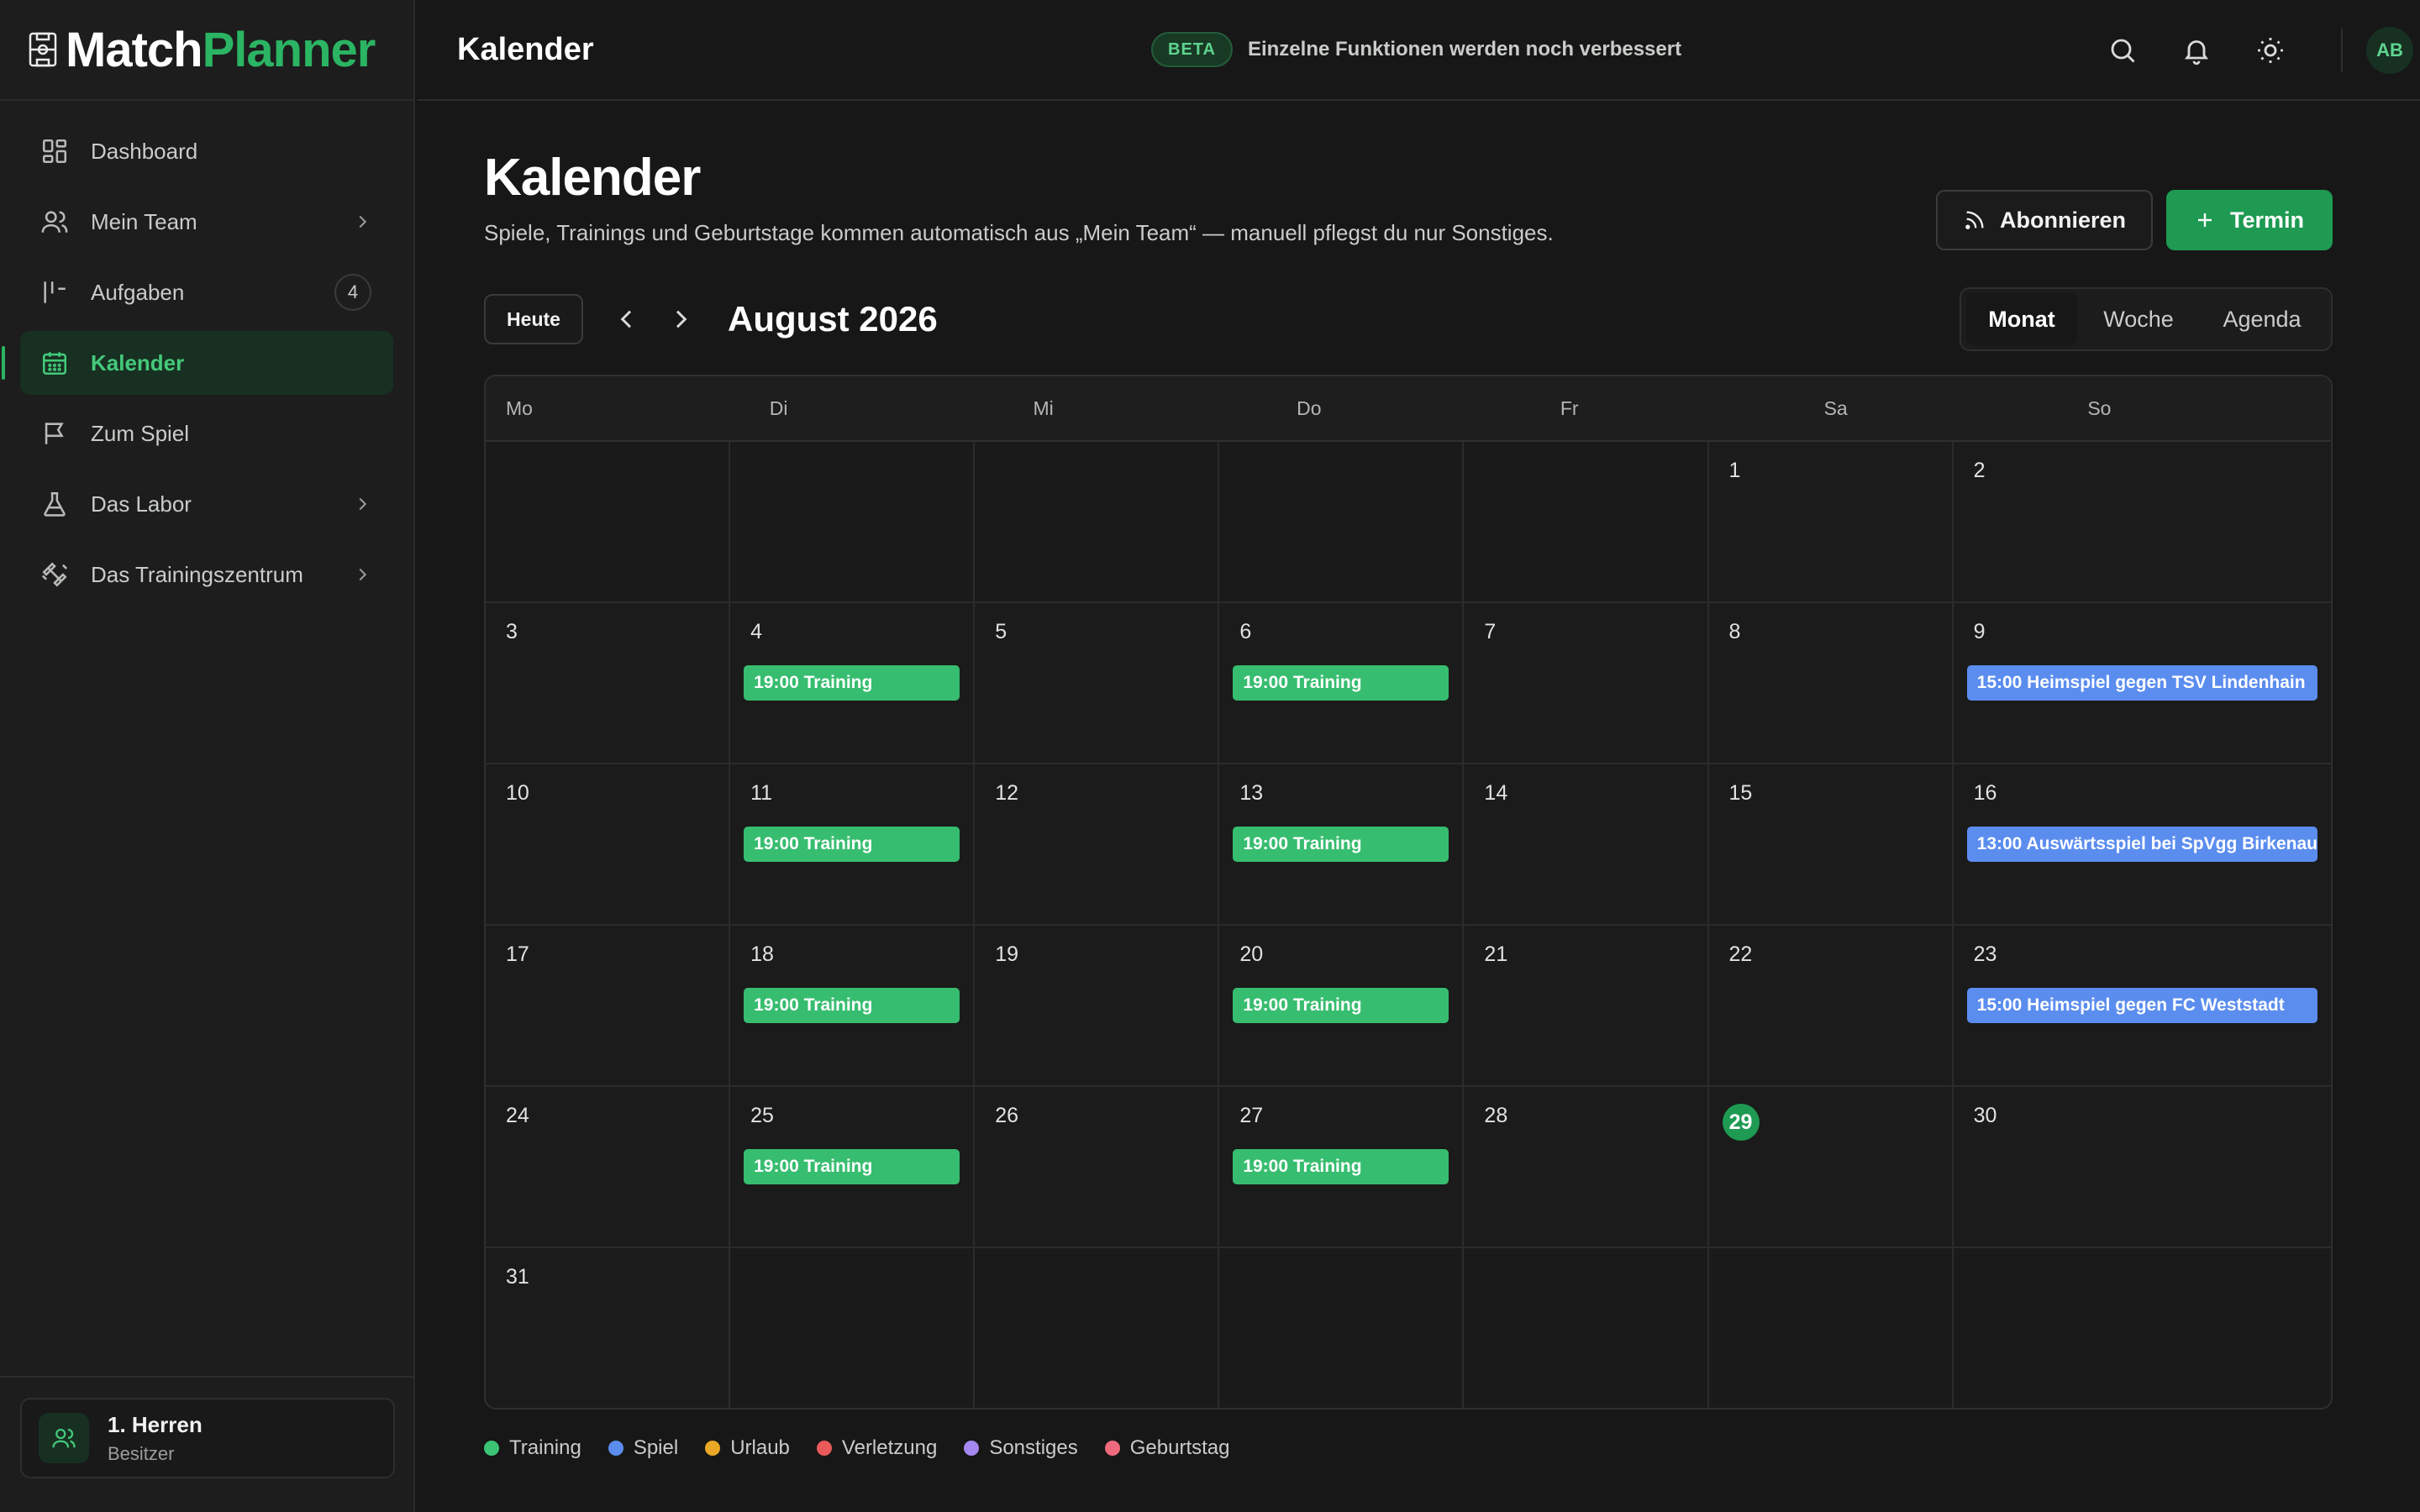  I want to click on match-event: 15:00 Heimspiel gegen FC Weststadt, so click(2142, 1005).